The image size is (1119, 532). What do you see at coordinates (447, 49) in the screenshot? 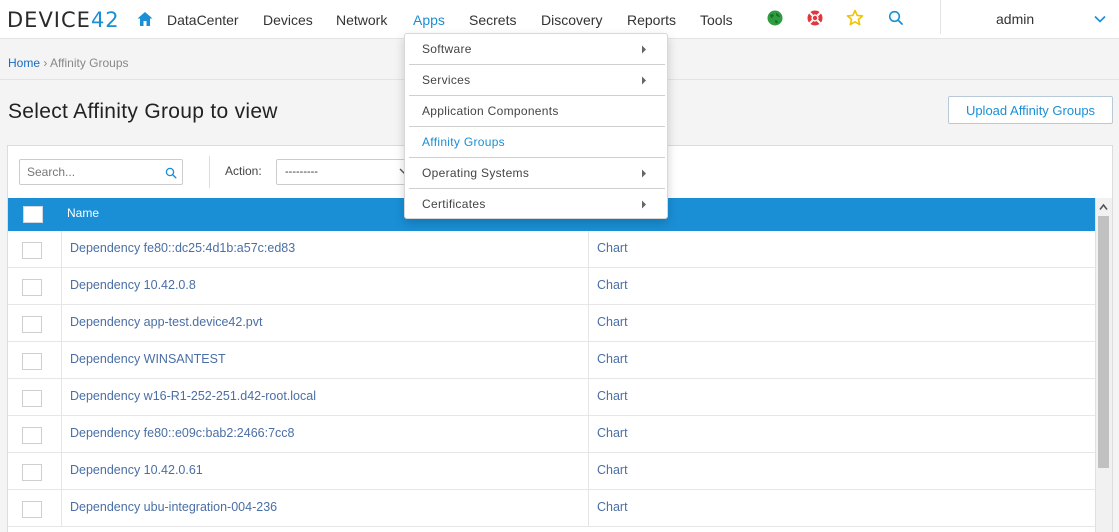
I see `menu-item-label: Software` at bounding box center [447, 49].